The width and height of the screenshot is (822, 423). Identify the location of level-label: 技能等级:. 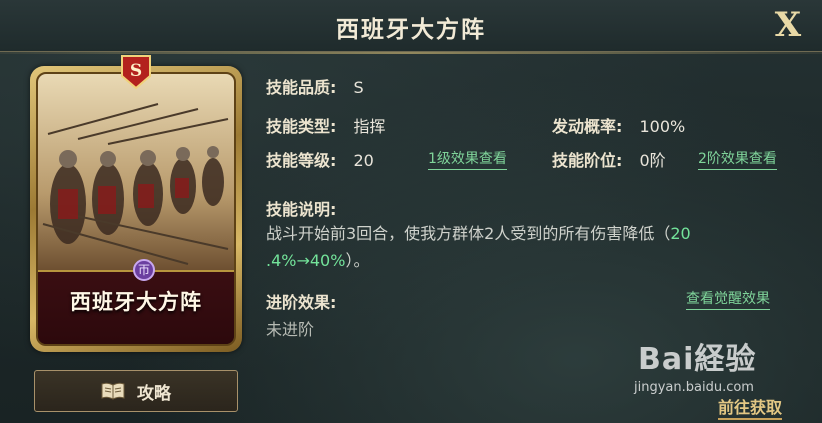
(301, 160).